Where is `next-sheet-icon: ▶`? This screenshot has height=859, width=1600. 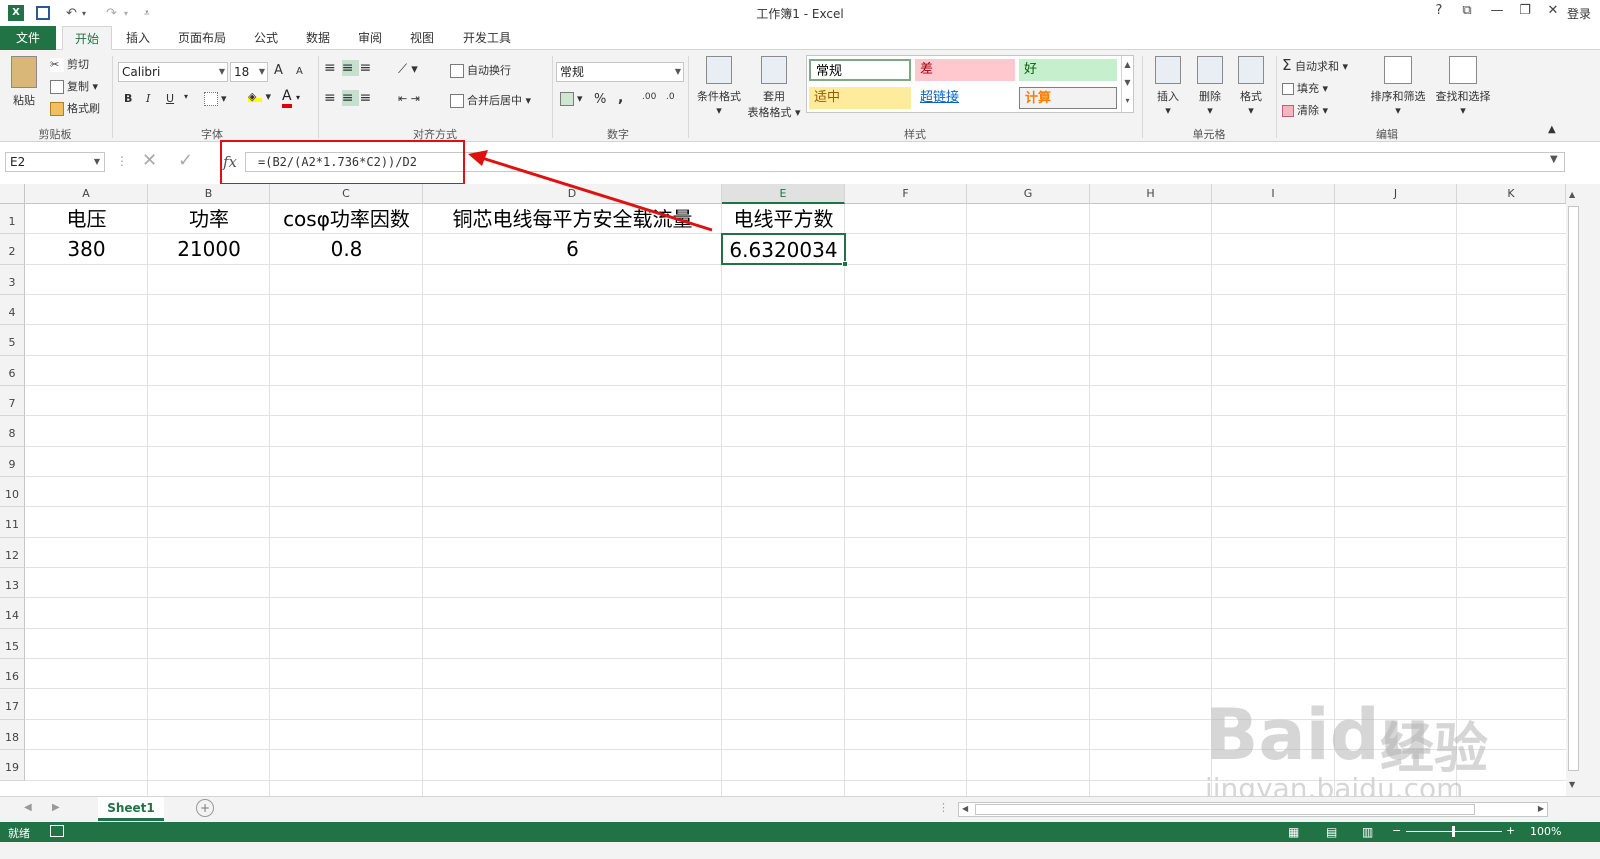
next-sheet-icon: ▶ is located at coordinates (56, 807).